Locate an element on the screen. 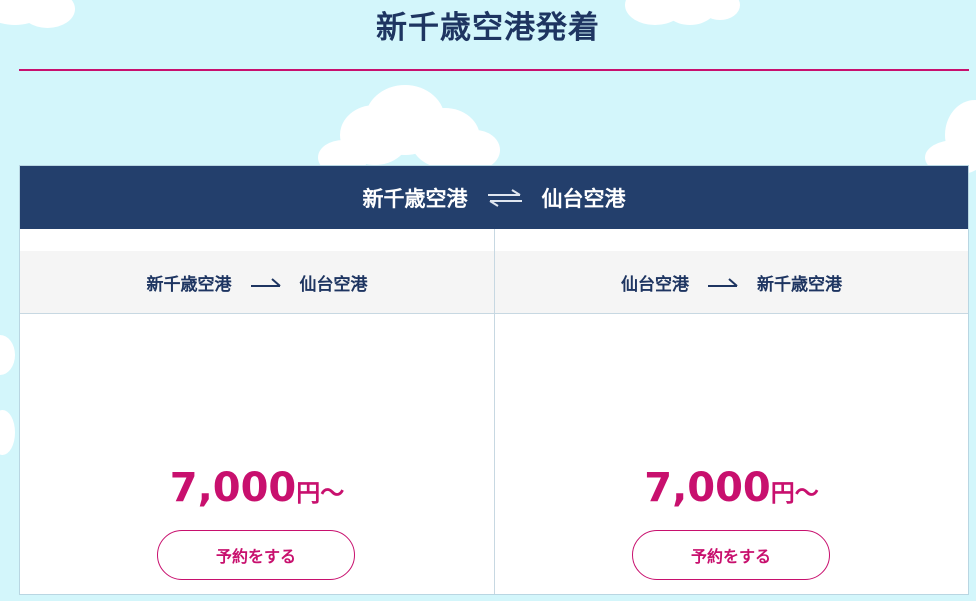 Image resolution: width=976 pixels, height=601 pixels. direction-to: 新千歳空港 is located at coordinates (799, 284).